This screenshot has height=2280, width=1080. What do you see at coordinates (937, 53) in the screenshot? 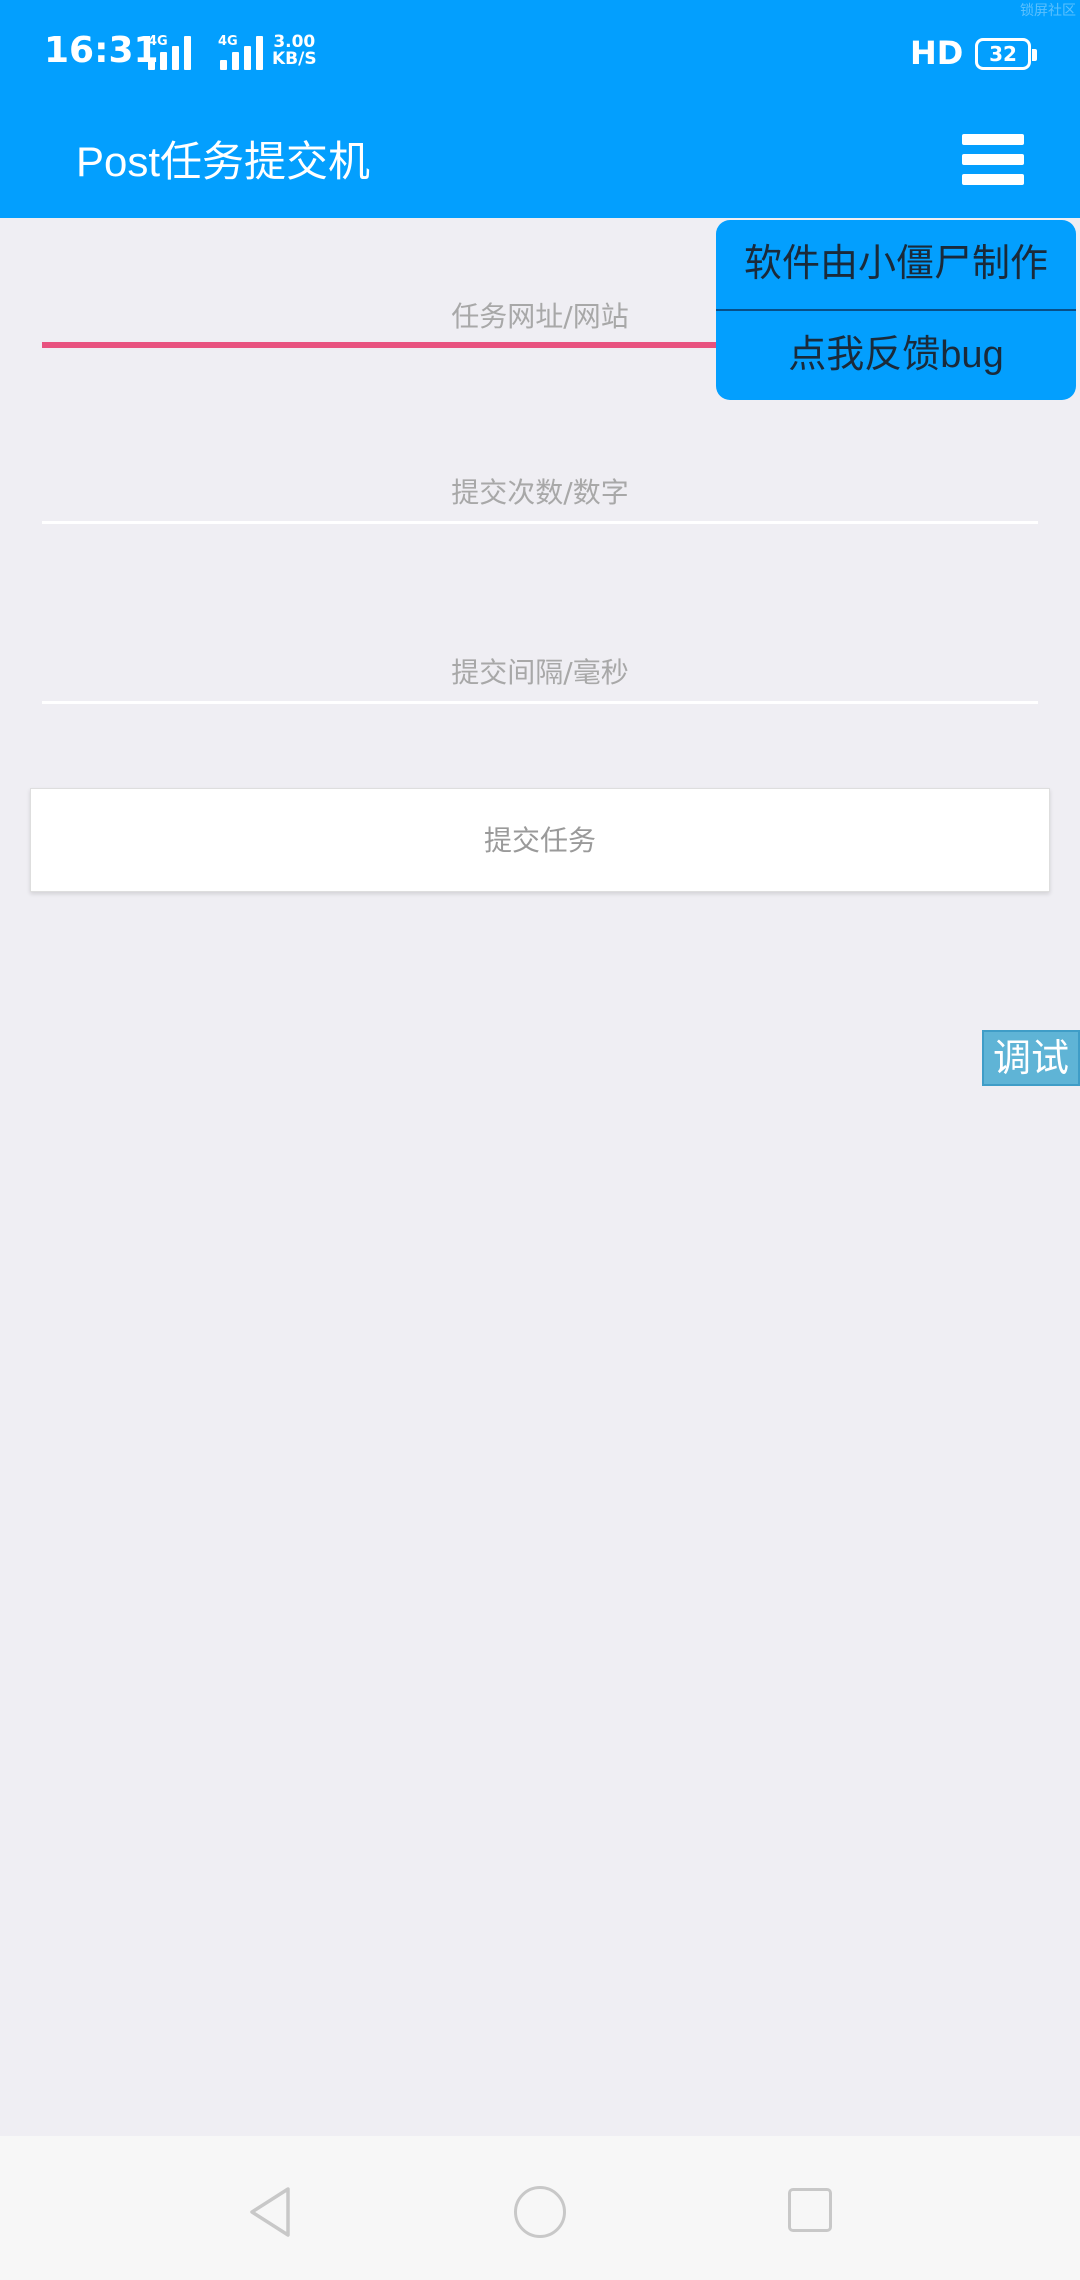
I see `hd-indicator: HD` at bounding box center [937, 53].